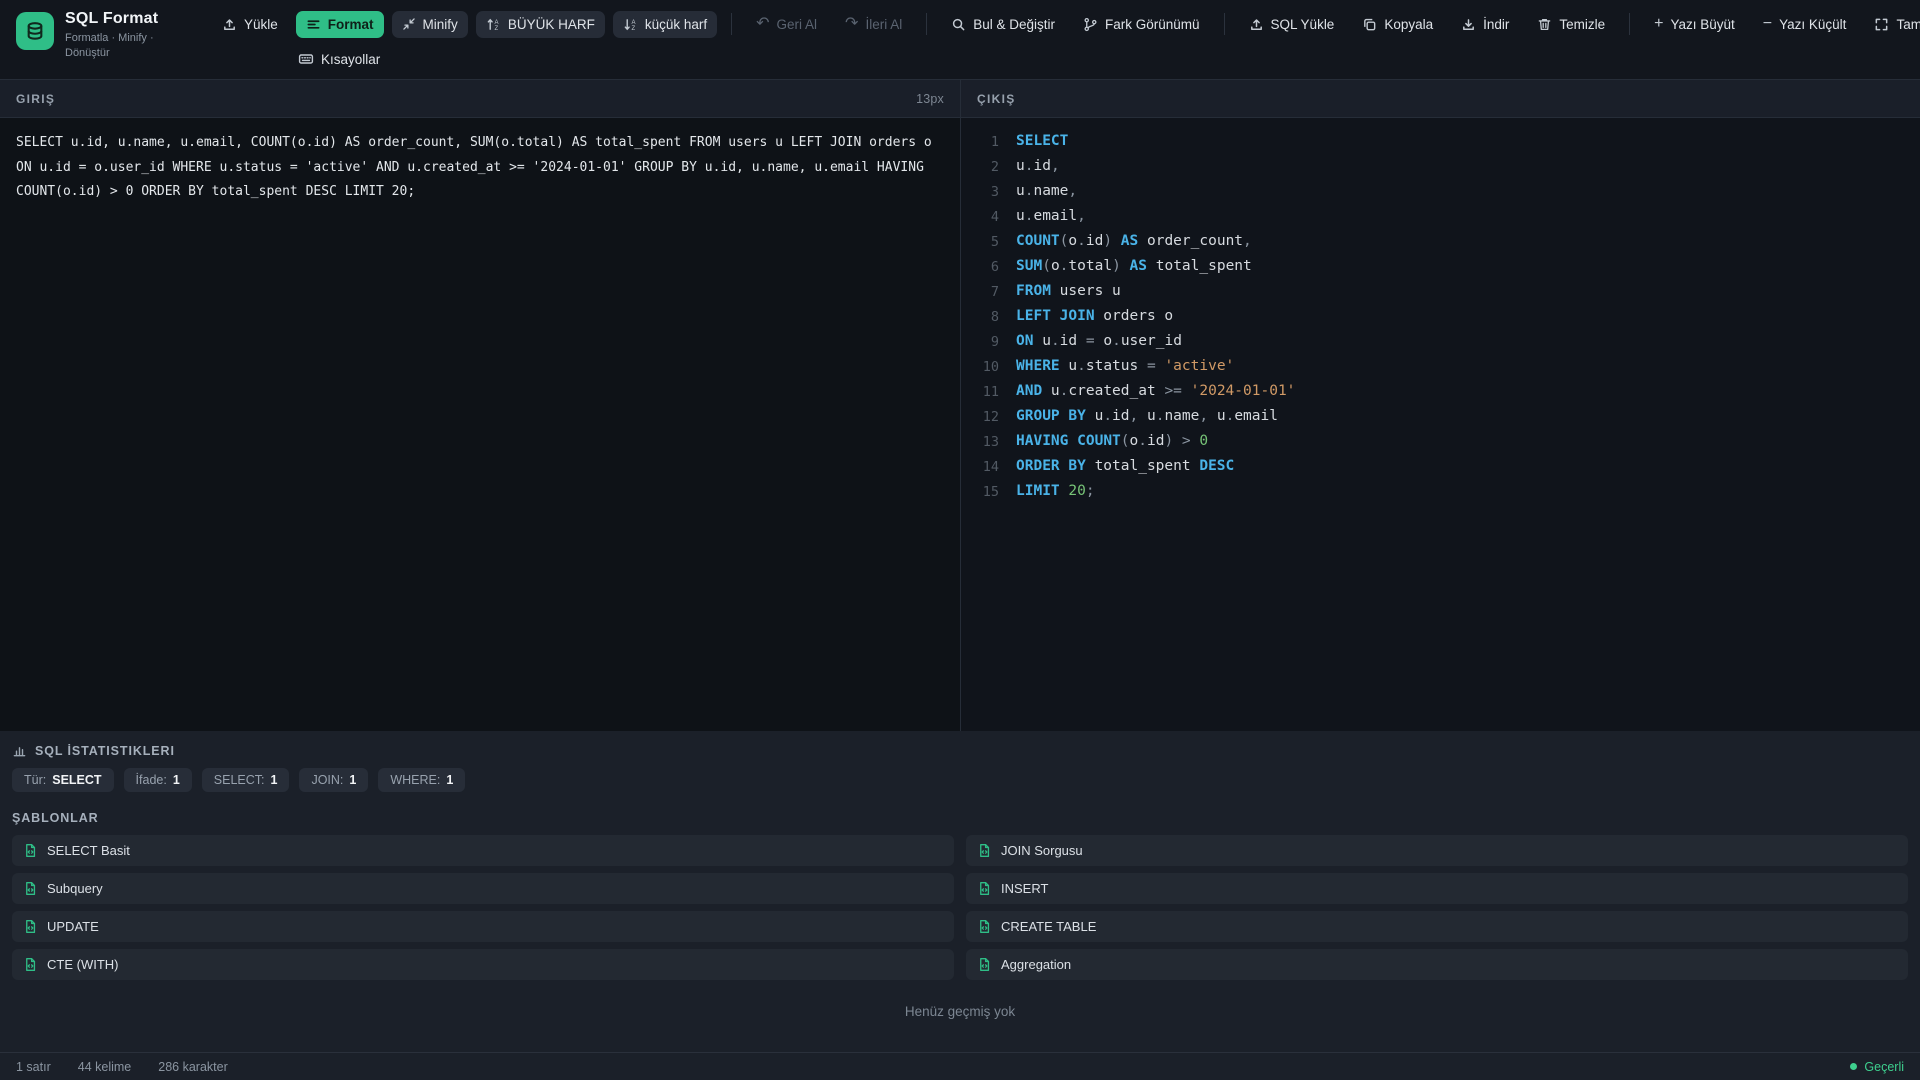 The image size is (1920, 1080). Describe the element at coordinates (339, 24) in the screenshot. I see `format-button: Format` at that location.